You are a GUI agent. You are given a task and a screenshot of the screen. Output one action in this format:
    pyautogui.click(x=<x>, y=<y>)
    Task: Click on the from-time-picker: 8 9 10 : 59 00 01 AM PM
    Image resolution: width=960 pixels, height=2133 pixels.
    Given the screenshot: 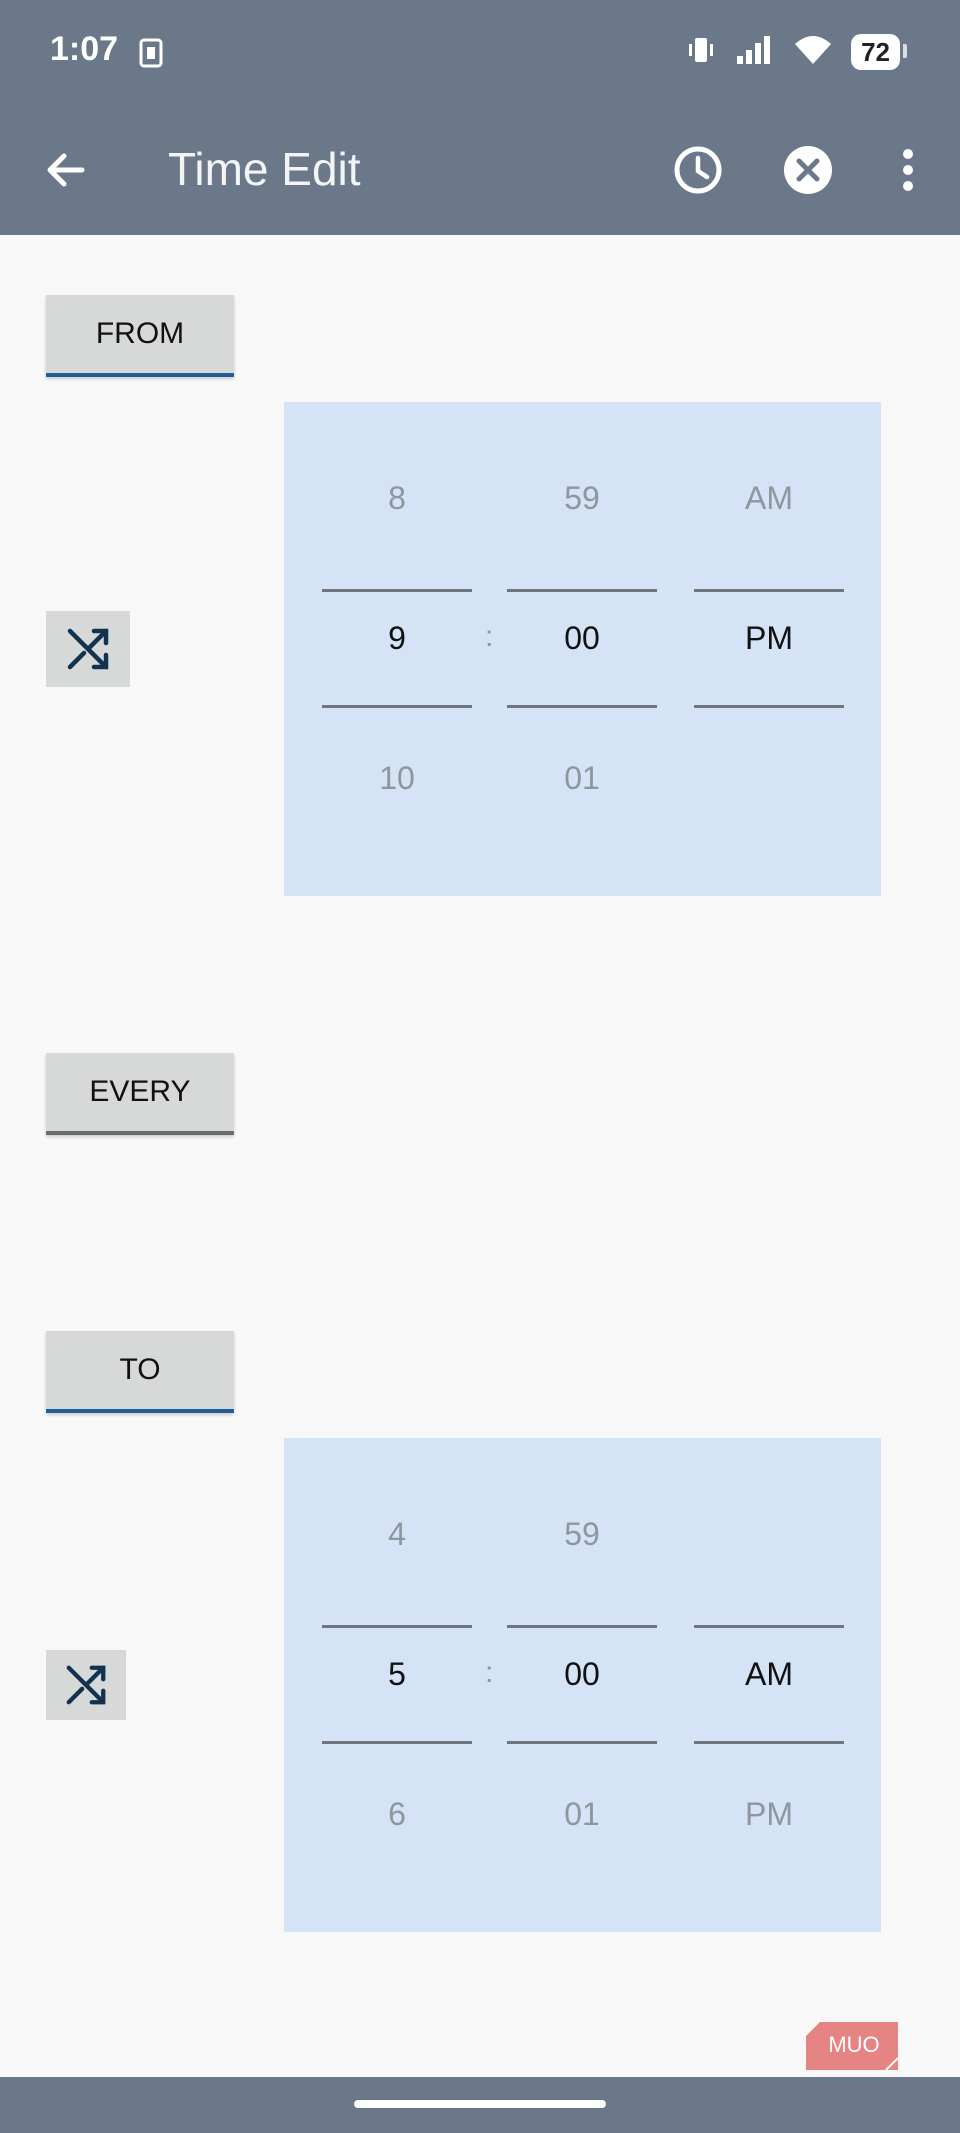 What is the action you would take?
    pyautogui.click(x=582, y=649)
    